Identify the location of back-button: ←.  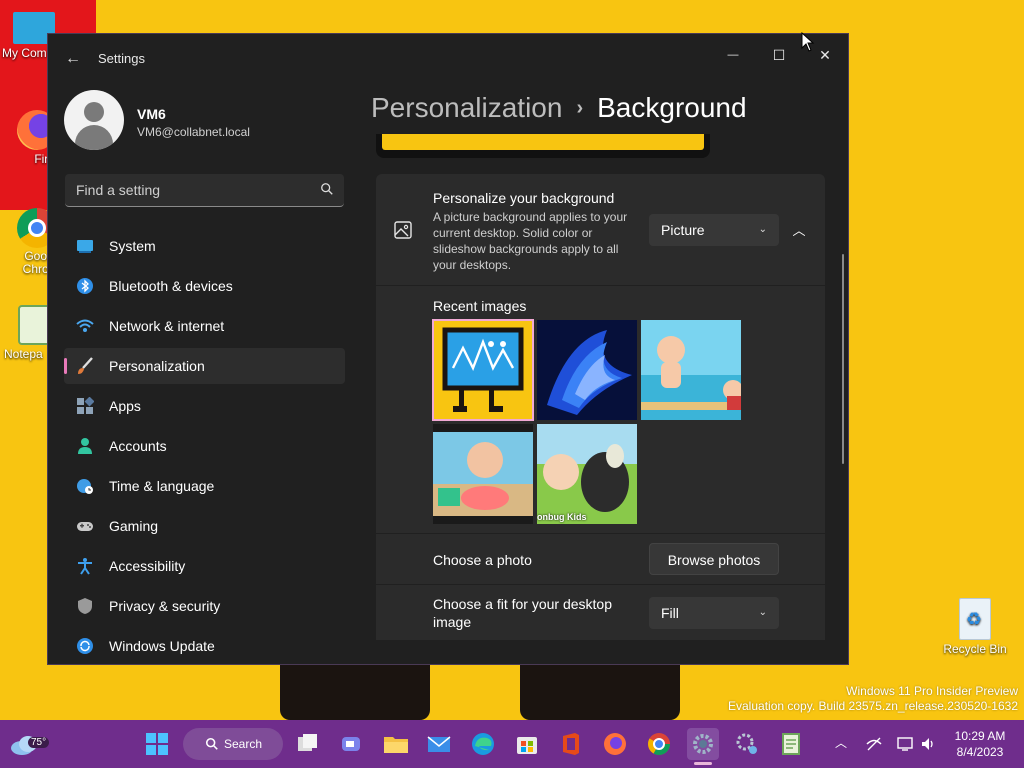
(73, 59).